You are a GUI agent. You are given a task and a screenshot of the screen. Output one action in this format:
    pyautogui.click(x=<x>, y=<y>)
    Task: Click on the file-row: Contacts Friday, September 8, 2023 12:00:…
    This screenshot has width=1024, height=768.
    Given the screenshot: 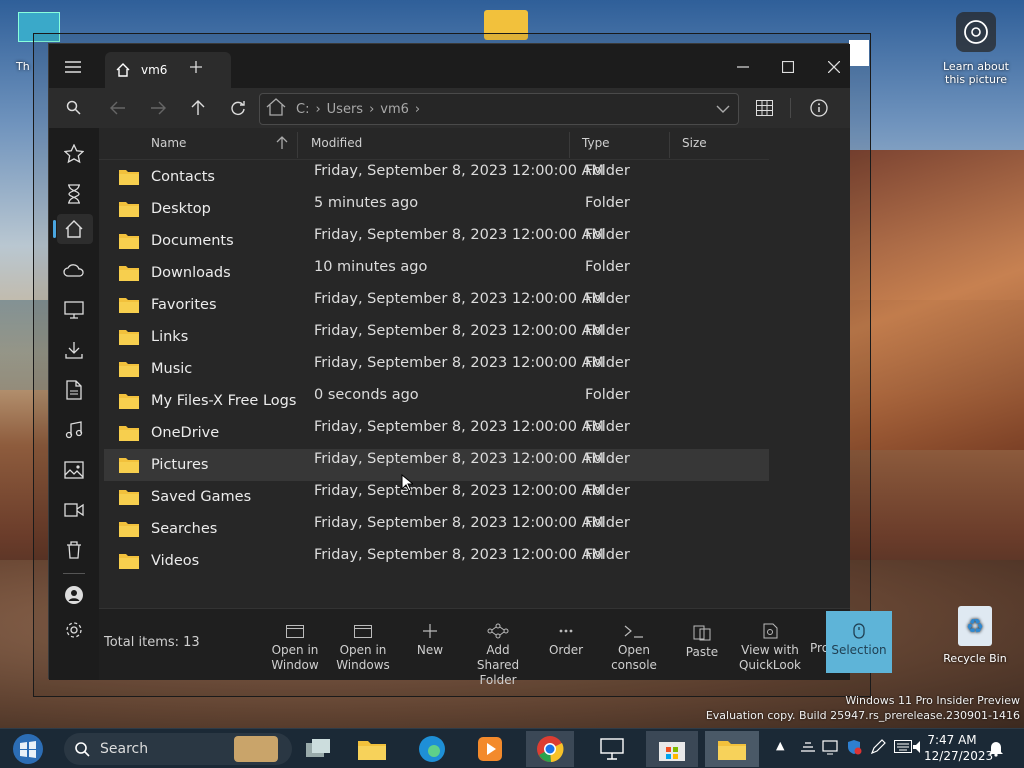 What is the action you would take?
    pyautogui.click(x=436, y=177)
    